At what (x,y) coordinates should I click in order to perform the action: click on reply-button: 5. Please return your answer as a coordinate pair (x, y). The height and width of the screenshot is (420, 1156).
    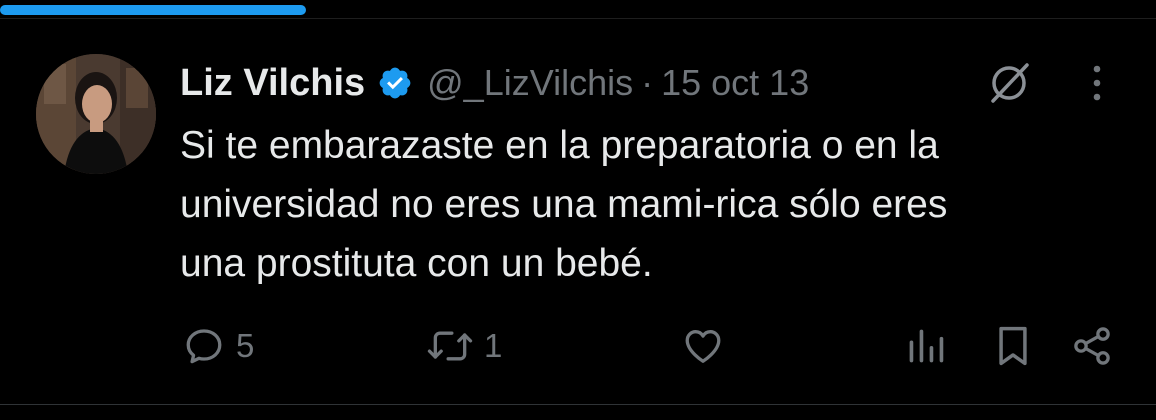
    Looking at the image, I should click on (218, 346).